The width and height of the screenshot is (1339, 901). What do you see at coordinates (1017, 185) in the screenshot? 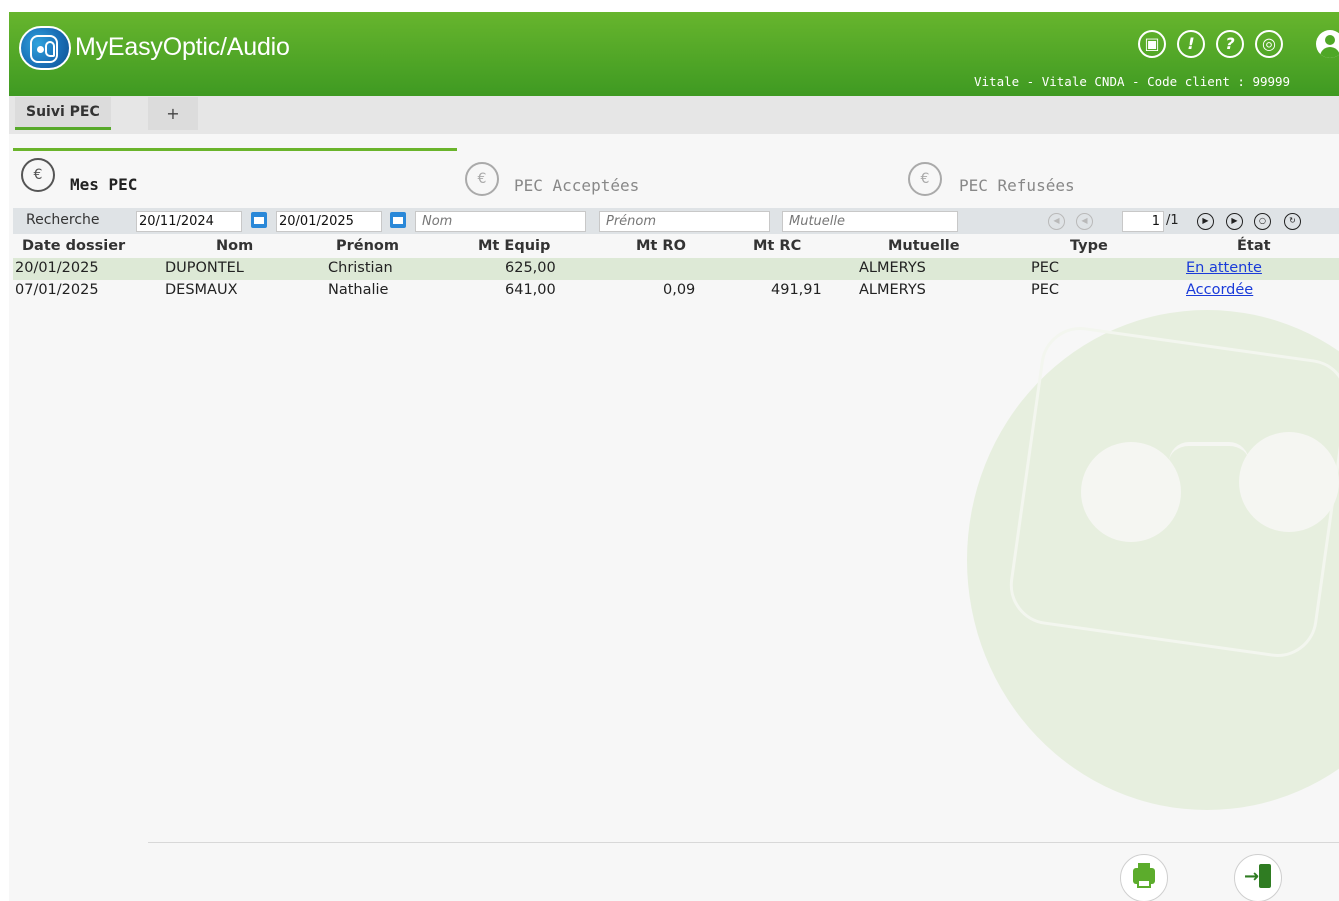
I see `section-pec-refusees: PEC Refusées` at bounding box center [1017, 185].